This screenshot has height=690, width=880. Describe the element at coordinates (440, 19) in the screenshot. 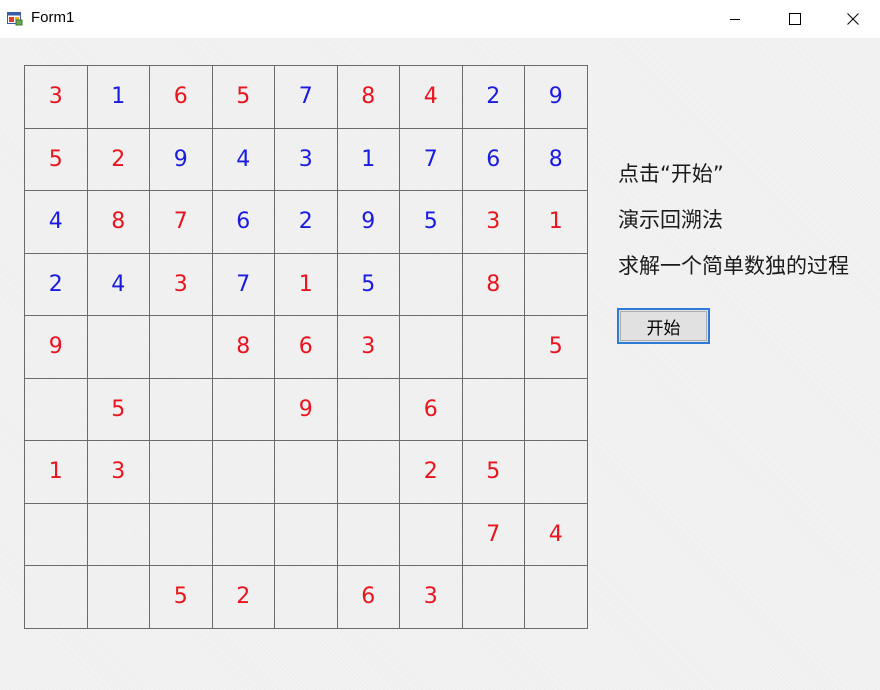

I see `title-bar: Form1` at that location.